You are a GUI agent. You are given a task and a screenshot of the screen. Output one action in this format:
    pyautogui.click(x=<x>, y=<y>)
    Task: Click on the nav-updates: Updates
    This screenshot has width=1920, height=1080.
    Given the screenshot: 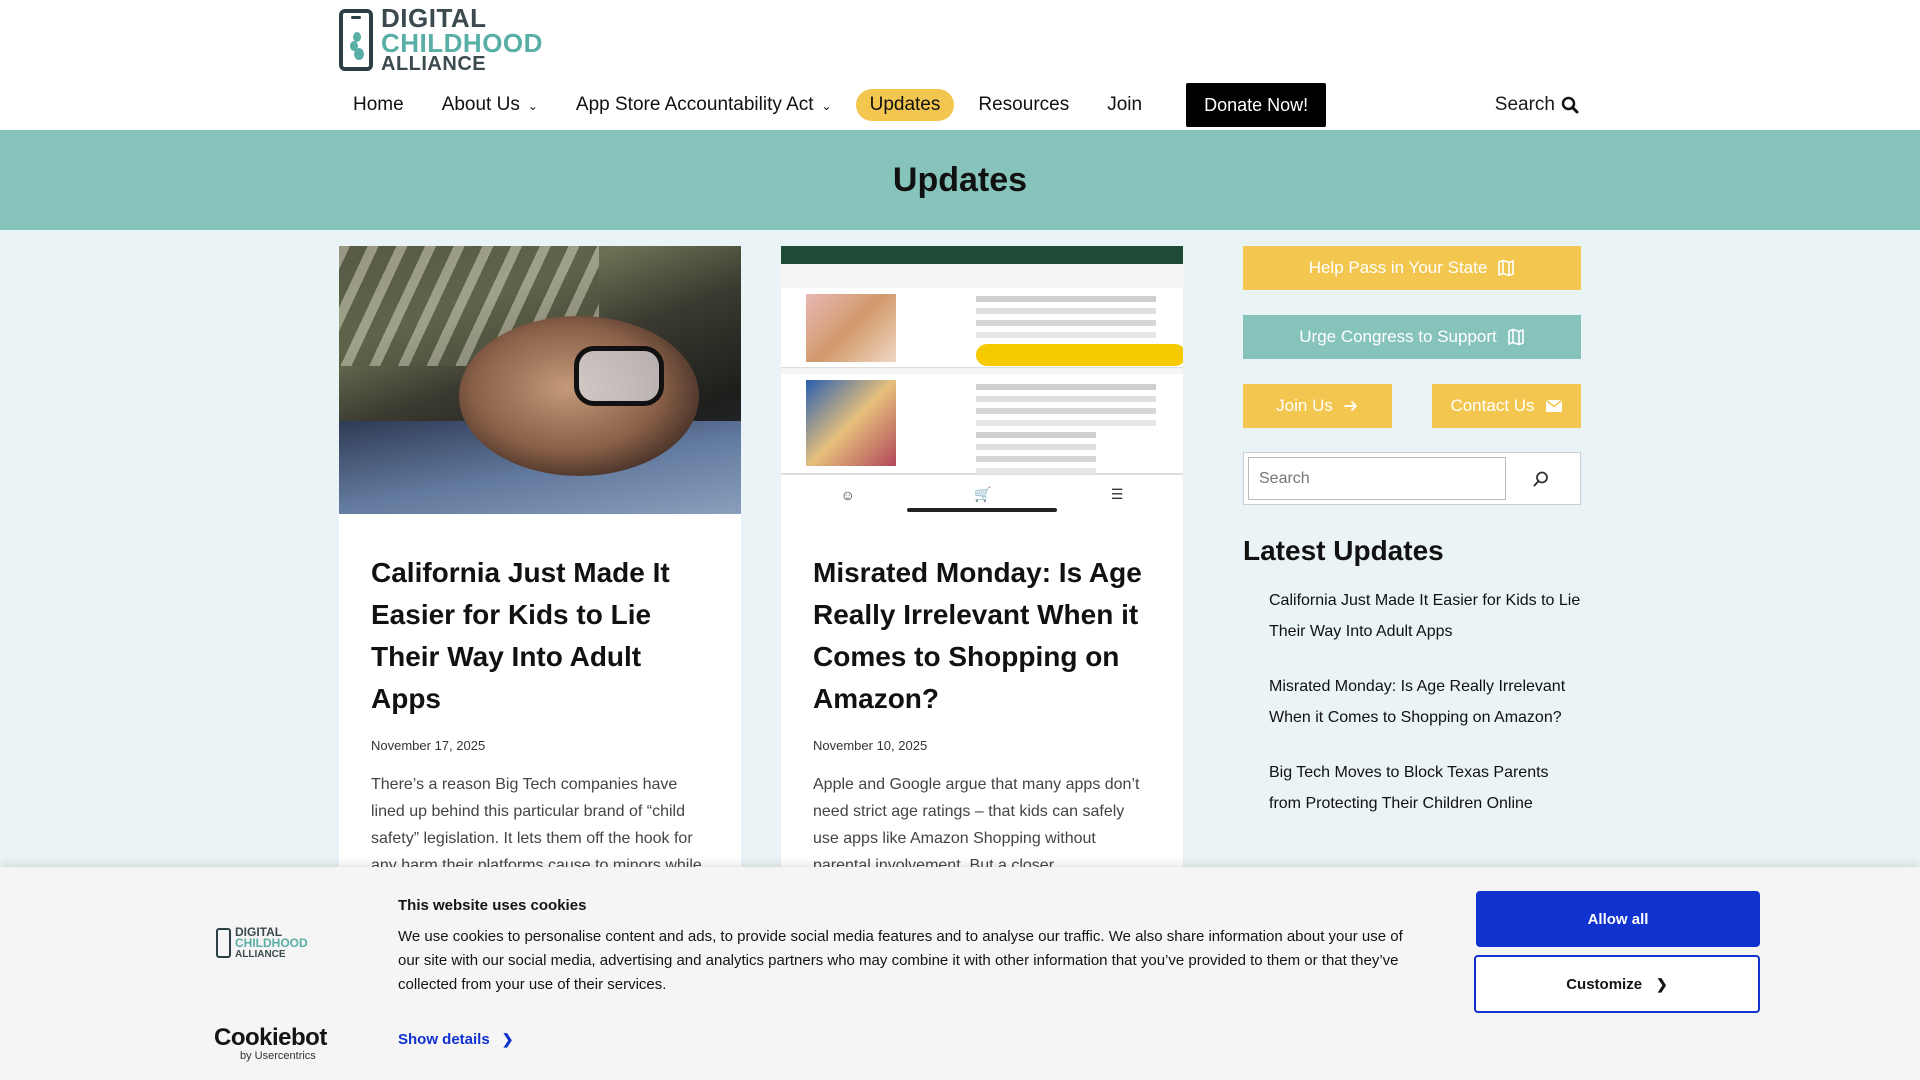 What is the action you would take?
    pyautogui.click(x=905, y=105)
    